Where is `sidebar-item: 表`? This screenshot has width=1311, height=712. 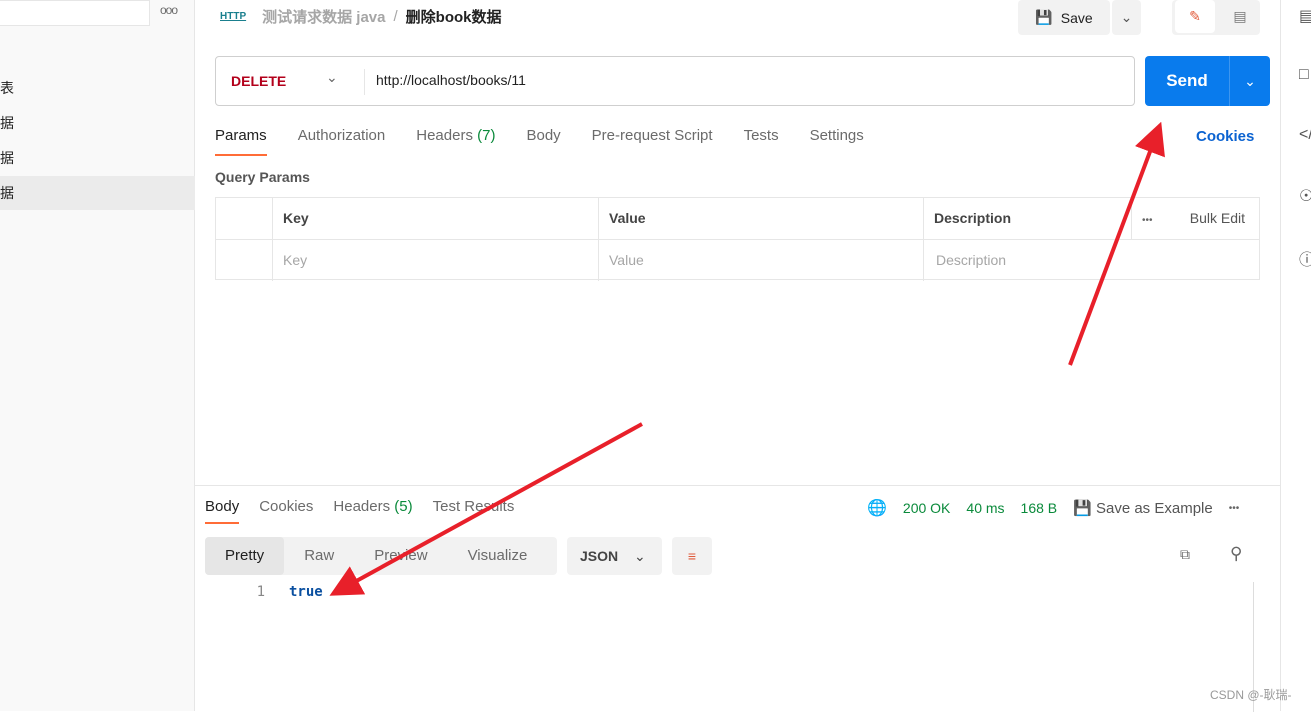 sidebar-item: 表 is located at coordinates (97, 88).